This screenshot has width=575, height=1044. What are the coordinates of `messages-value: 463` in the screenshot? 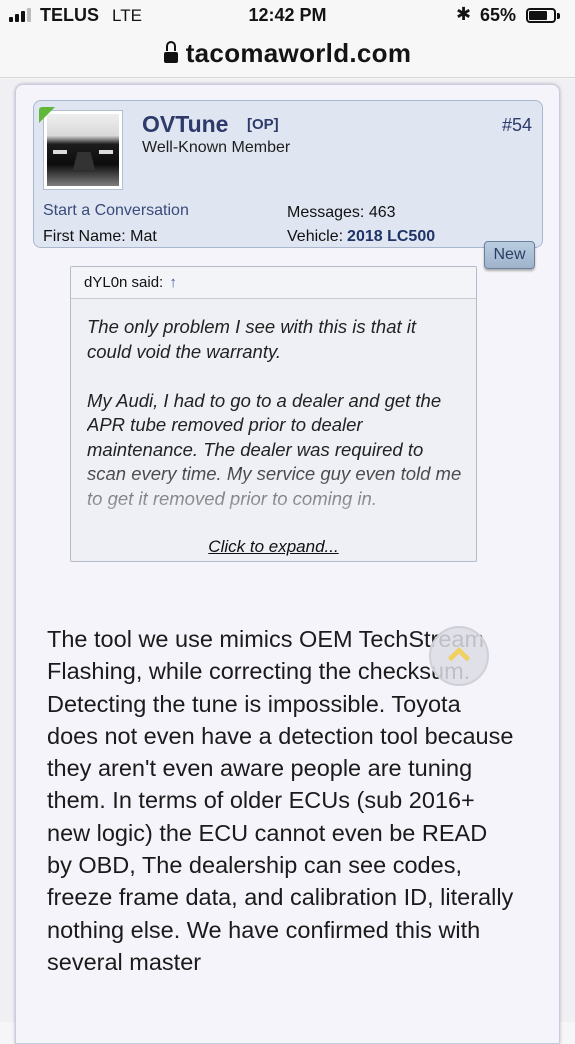 It's located at (382, 212).